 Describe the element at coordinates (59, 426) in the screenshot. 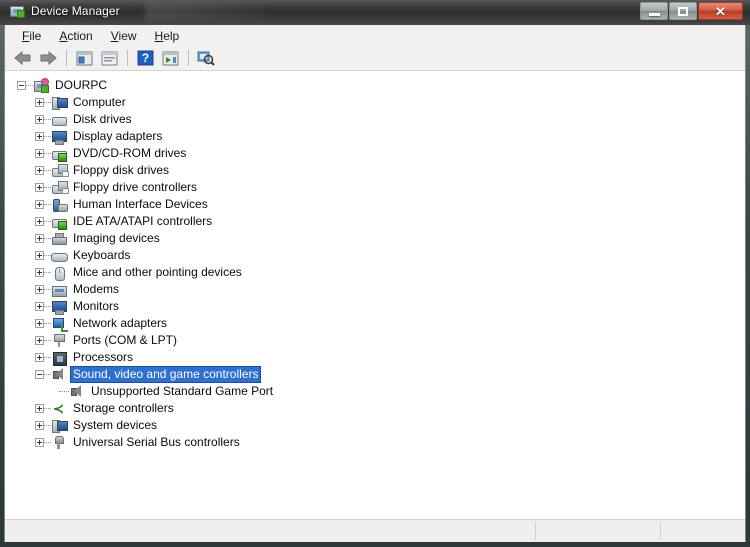

I see `system-device-icon` at that location.